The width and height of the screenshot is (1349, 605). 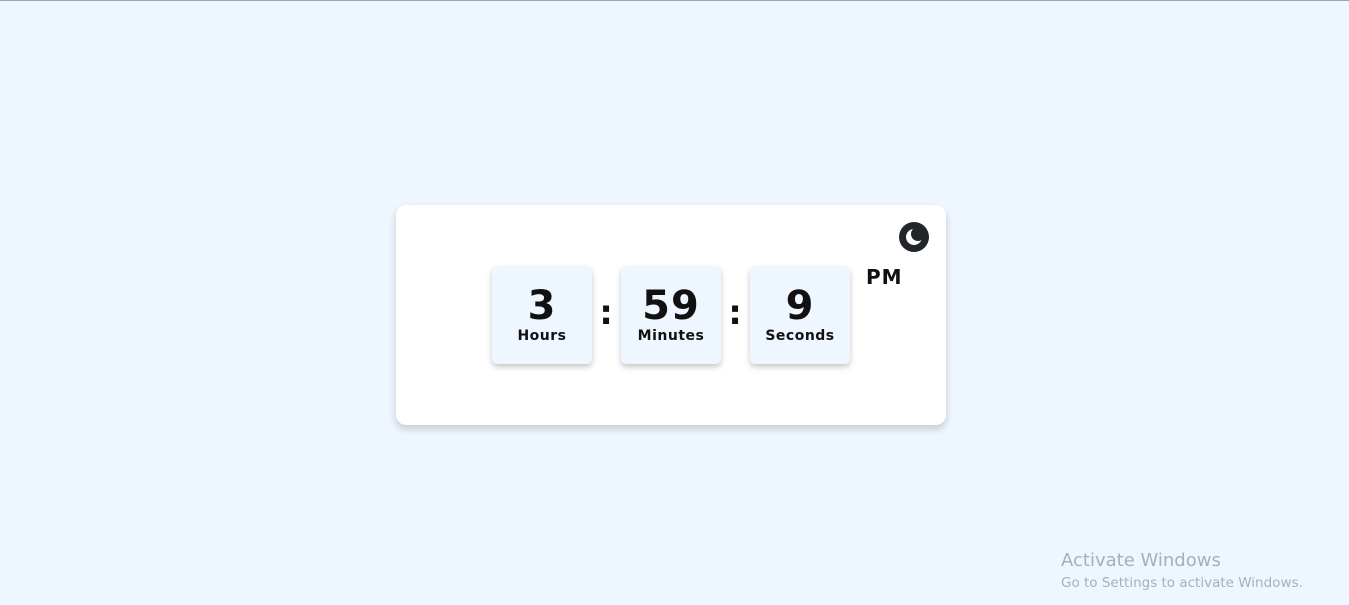 I want to click on seconds-tile: 9 Seconds, so click(x=800, y=315).